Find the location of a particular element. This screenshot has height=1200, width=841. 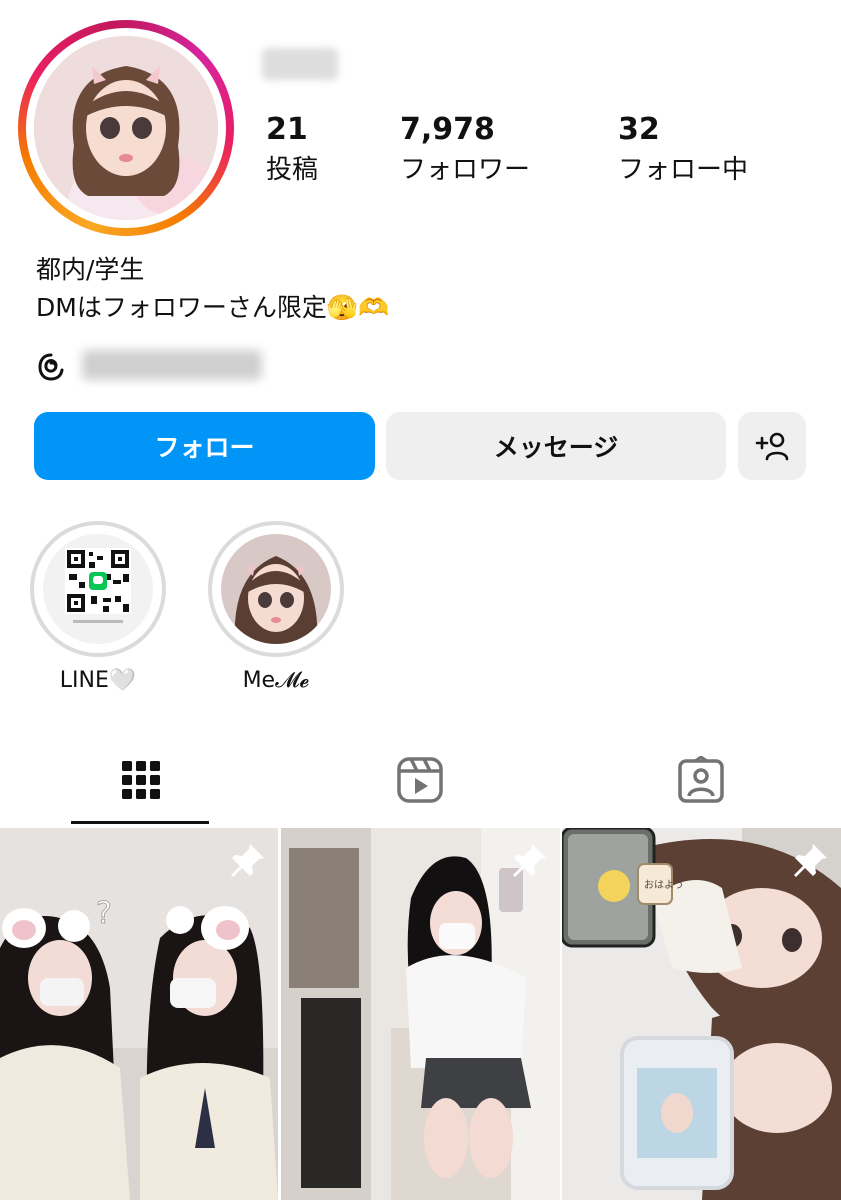

avatar-photo is located at coordinates (126, 128).